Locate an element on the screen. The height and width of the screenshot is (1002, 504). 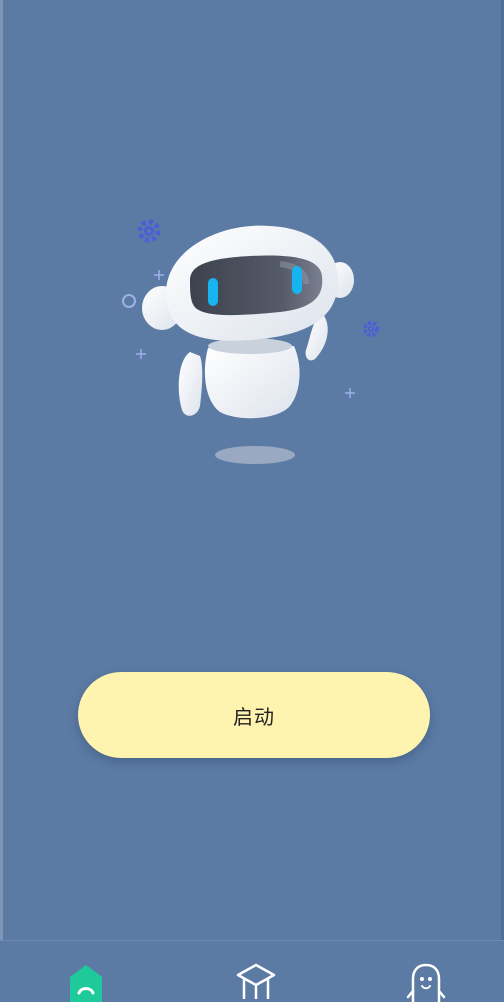
home-icon is located at coordinates (86, 983).